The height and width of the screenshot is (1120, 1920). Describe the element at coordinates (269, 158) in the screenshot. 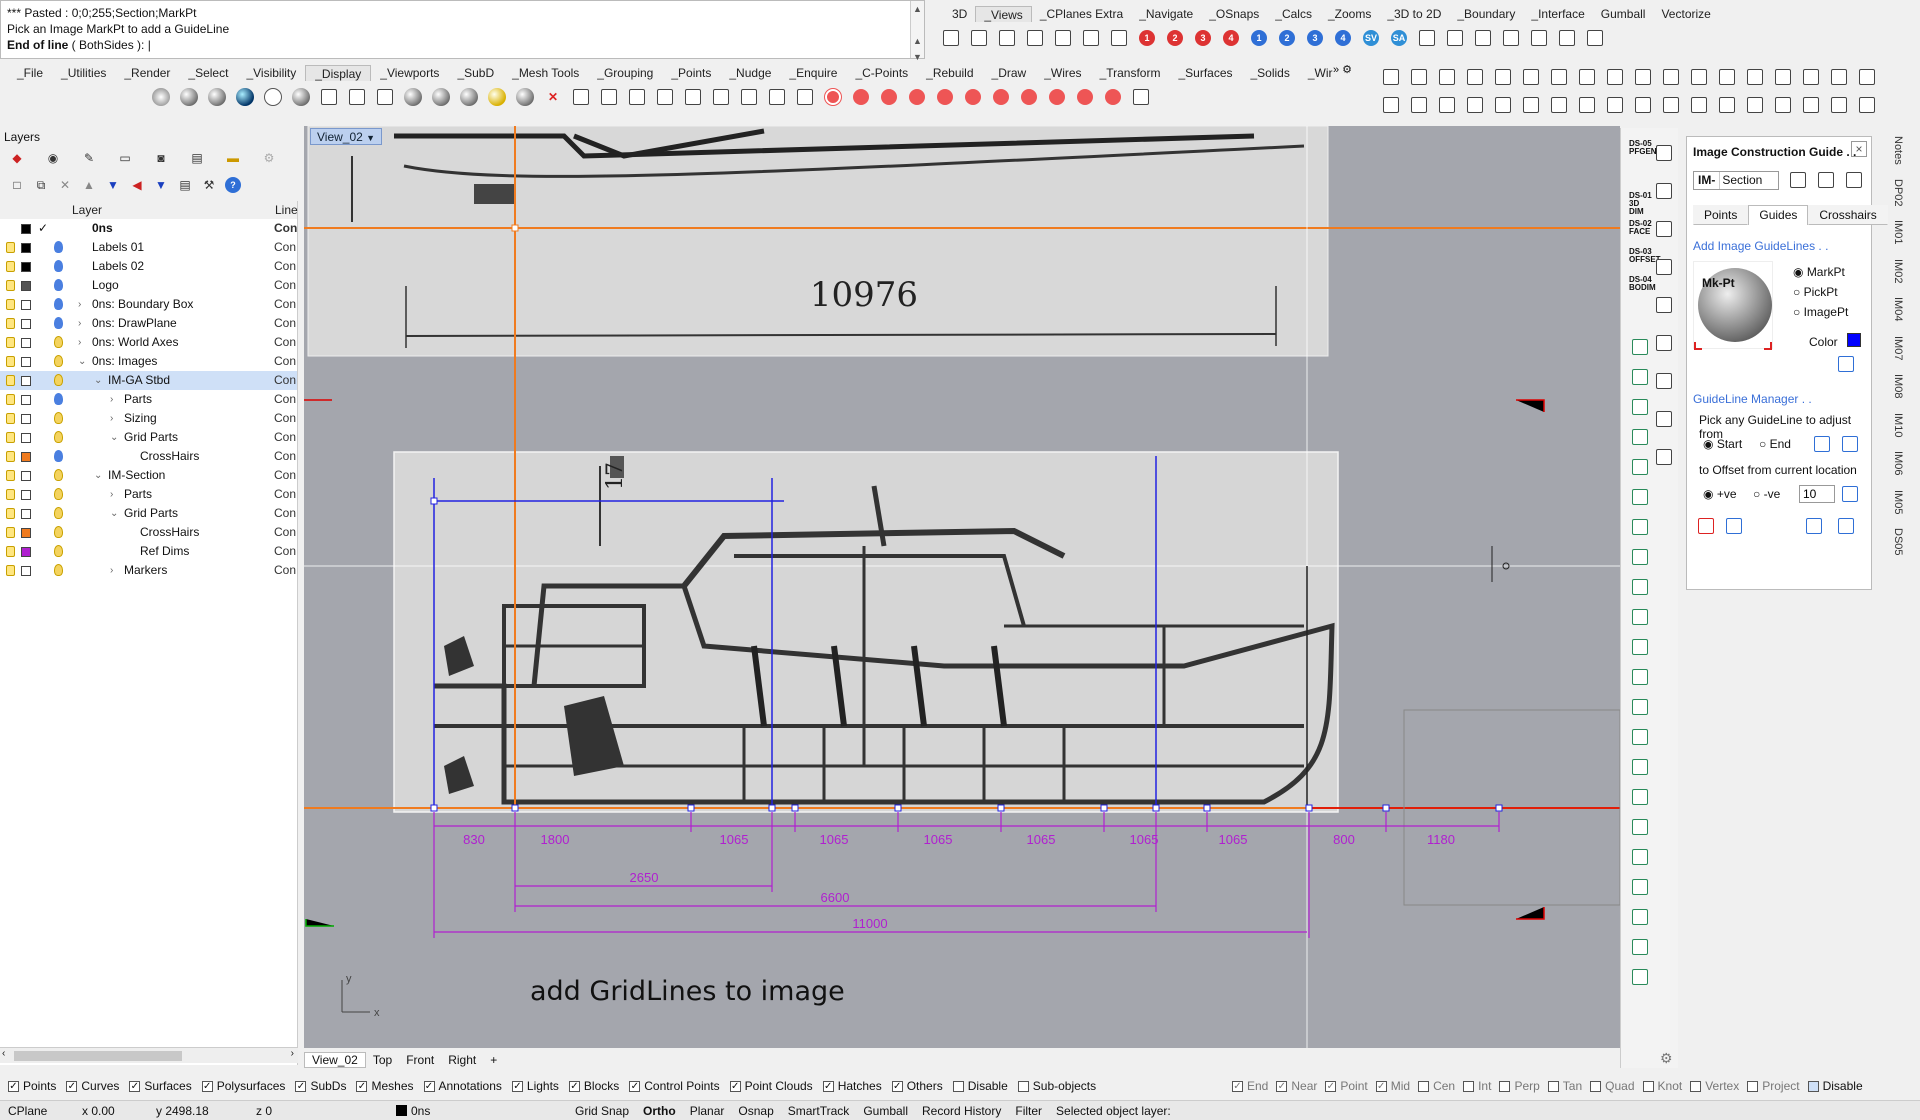

I see `gear-icon: ⚙` at that location.